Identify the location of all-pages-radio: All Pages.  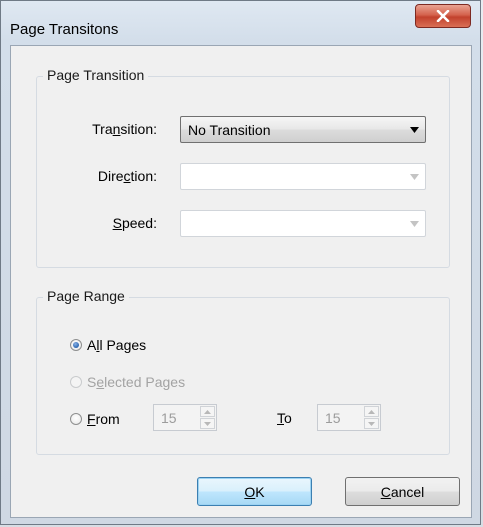
(108, 345).